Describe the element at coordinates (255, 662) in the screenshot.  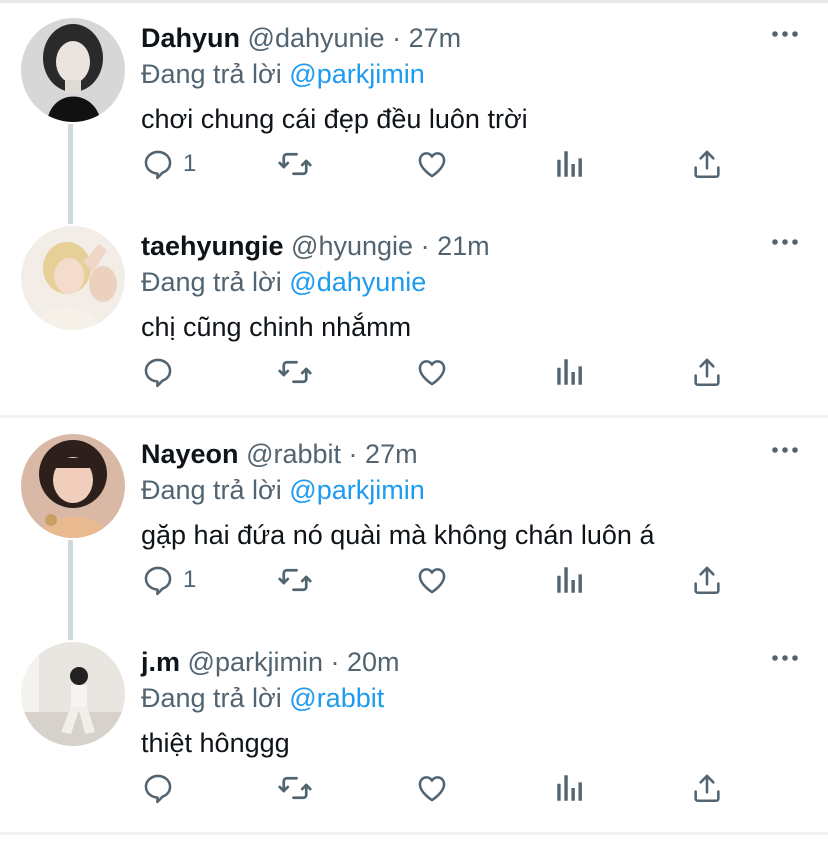
I see `user-handle: @parkjimin` at that location.